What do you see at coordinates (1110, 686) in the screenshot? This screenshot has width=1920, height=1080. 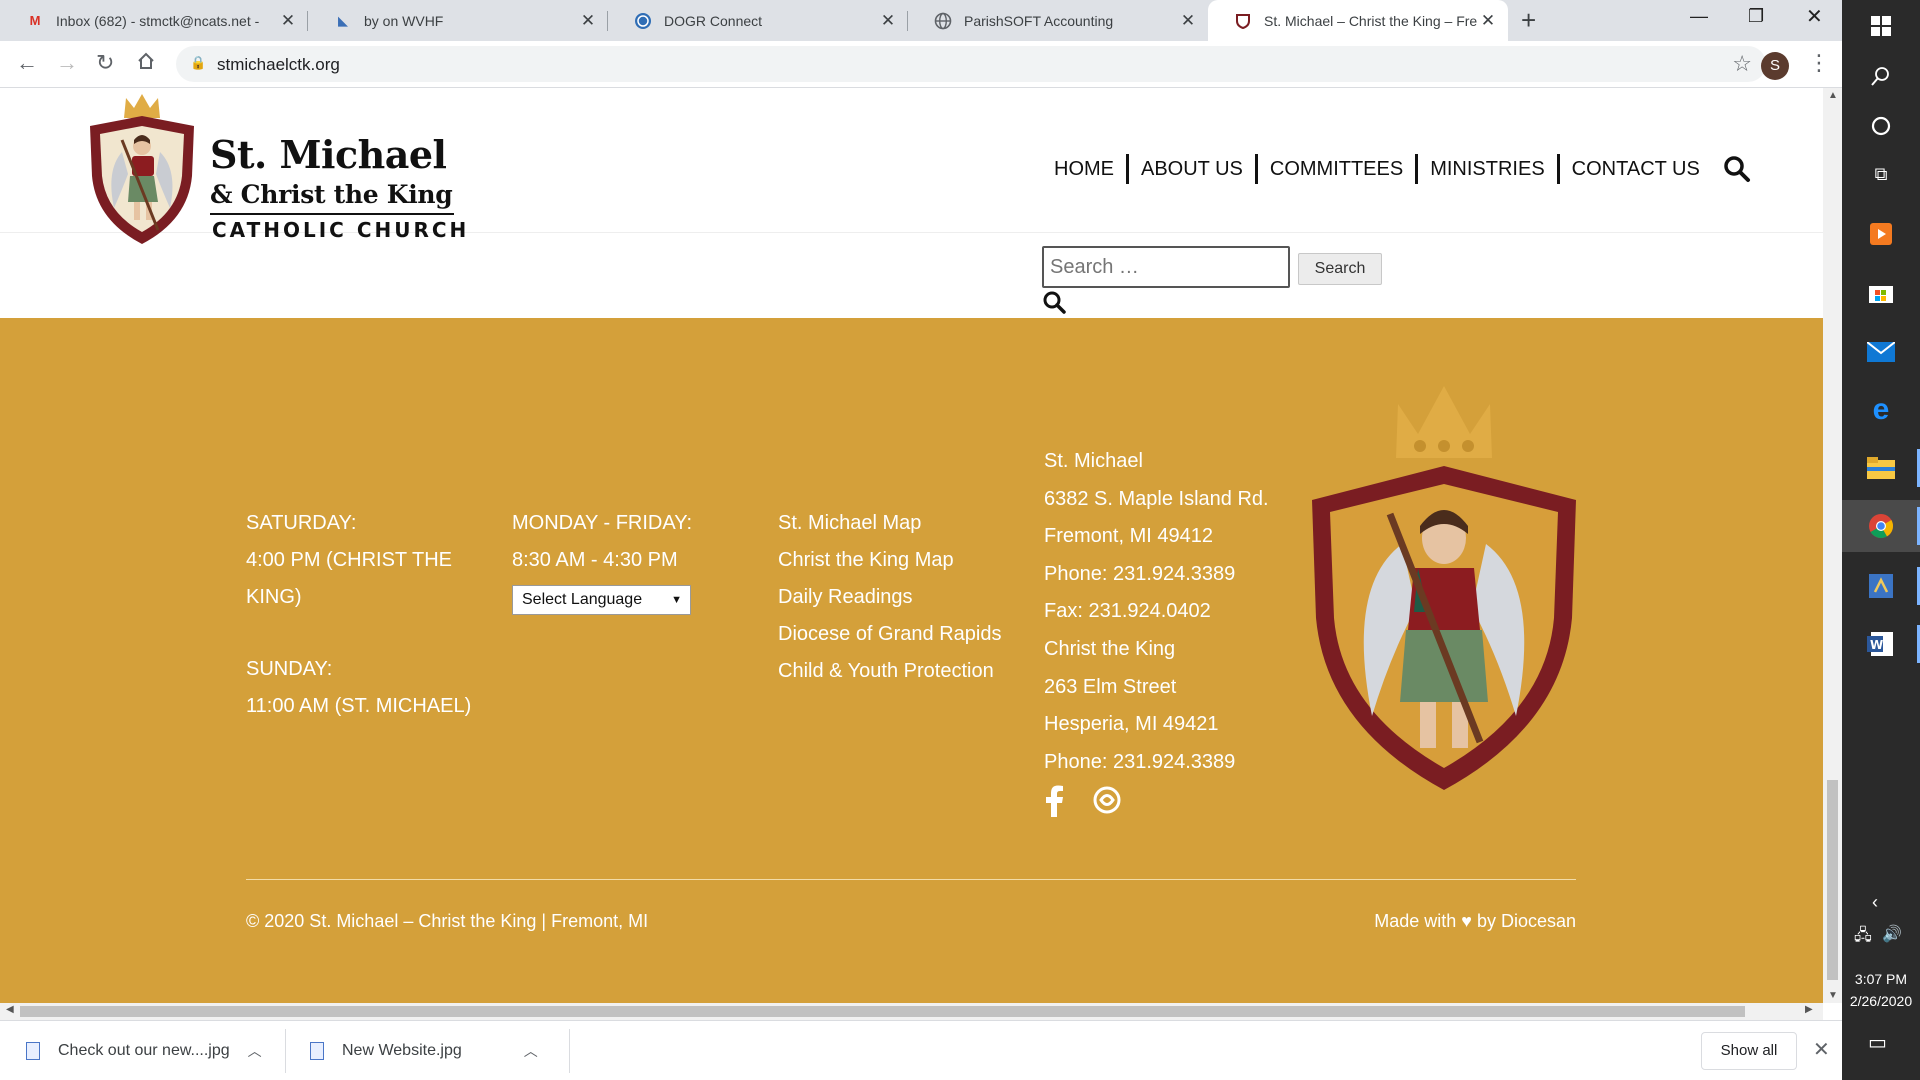 I see `contact-line: 263 Elm Street` at bounding box center [1110, 686].